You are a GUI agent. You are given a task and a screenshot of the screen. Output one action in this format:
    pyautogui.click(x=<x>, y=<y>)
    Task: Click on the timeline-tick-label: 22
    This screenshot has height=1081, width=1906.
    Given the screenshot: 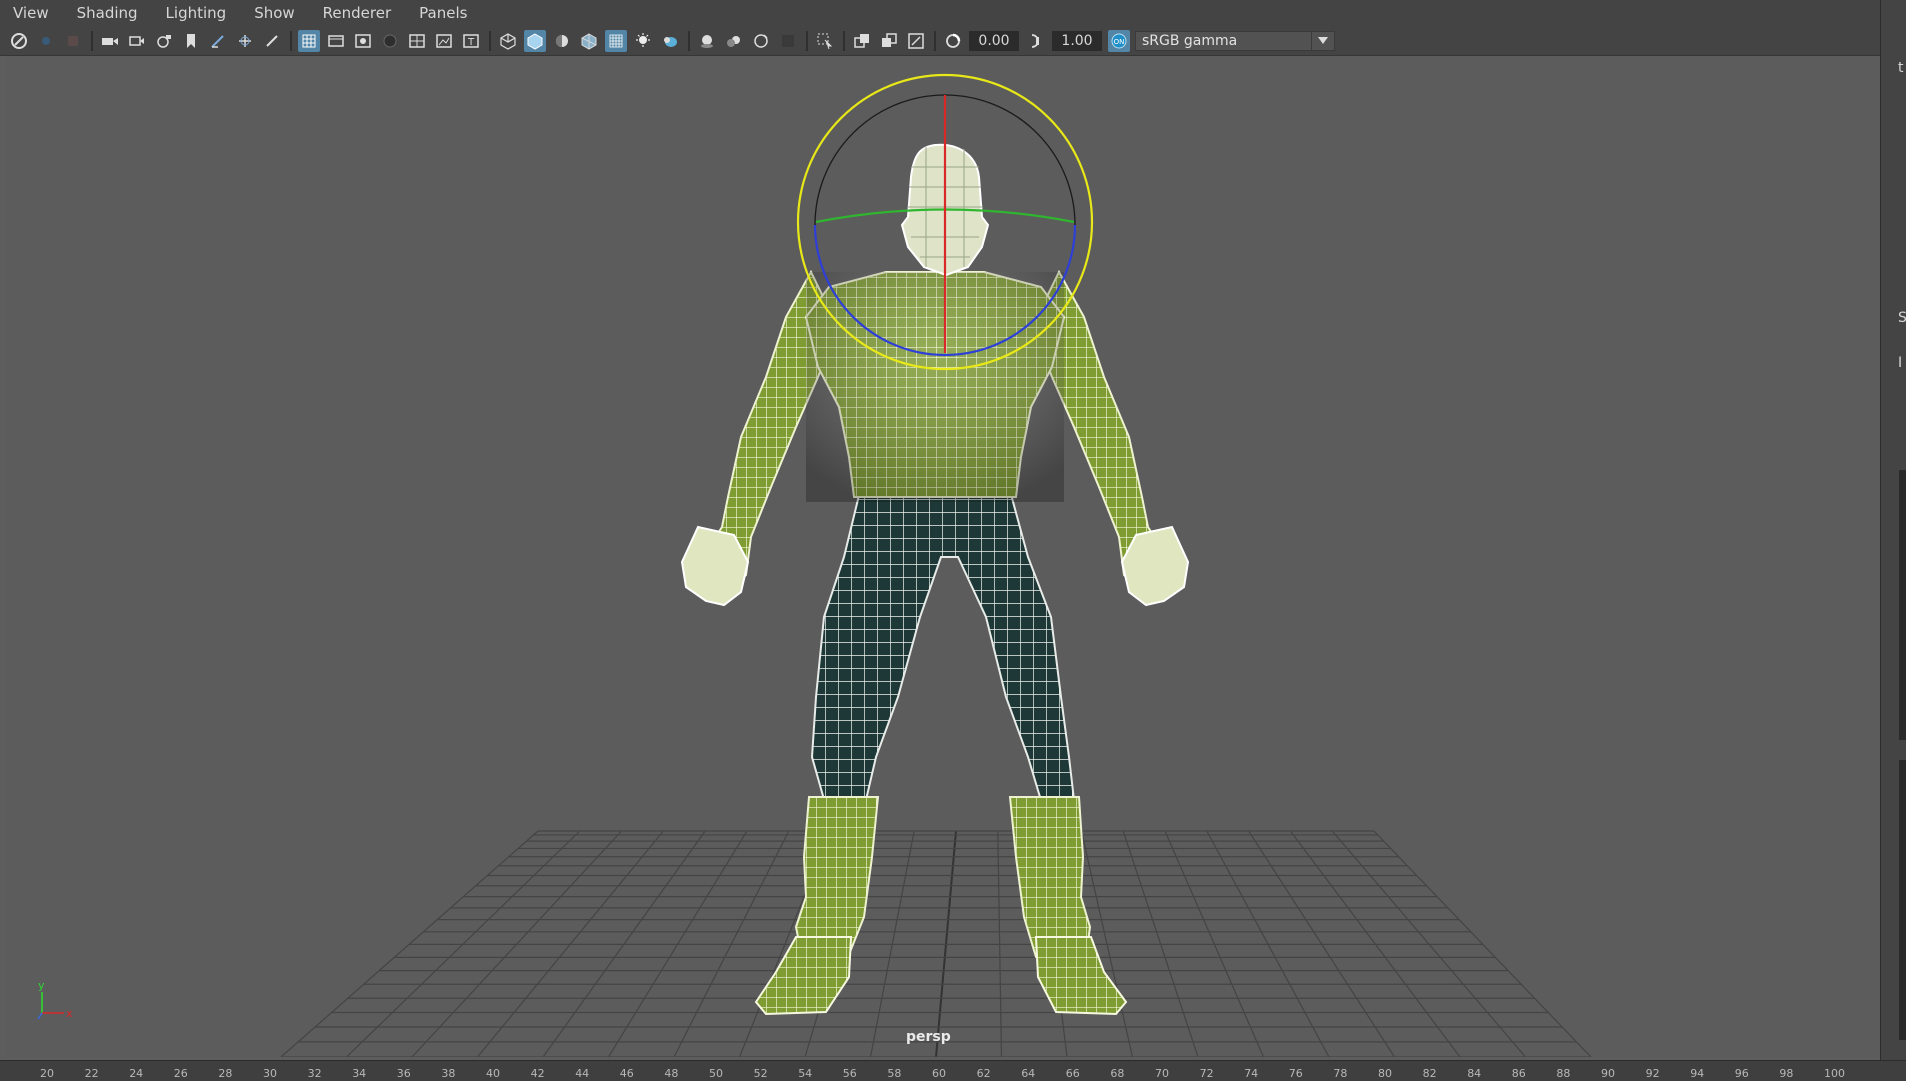 What is the action you would take?
    pyautogui.click(x=91, y=1073)
    